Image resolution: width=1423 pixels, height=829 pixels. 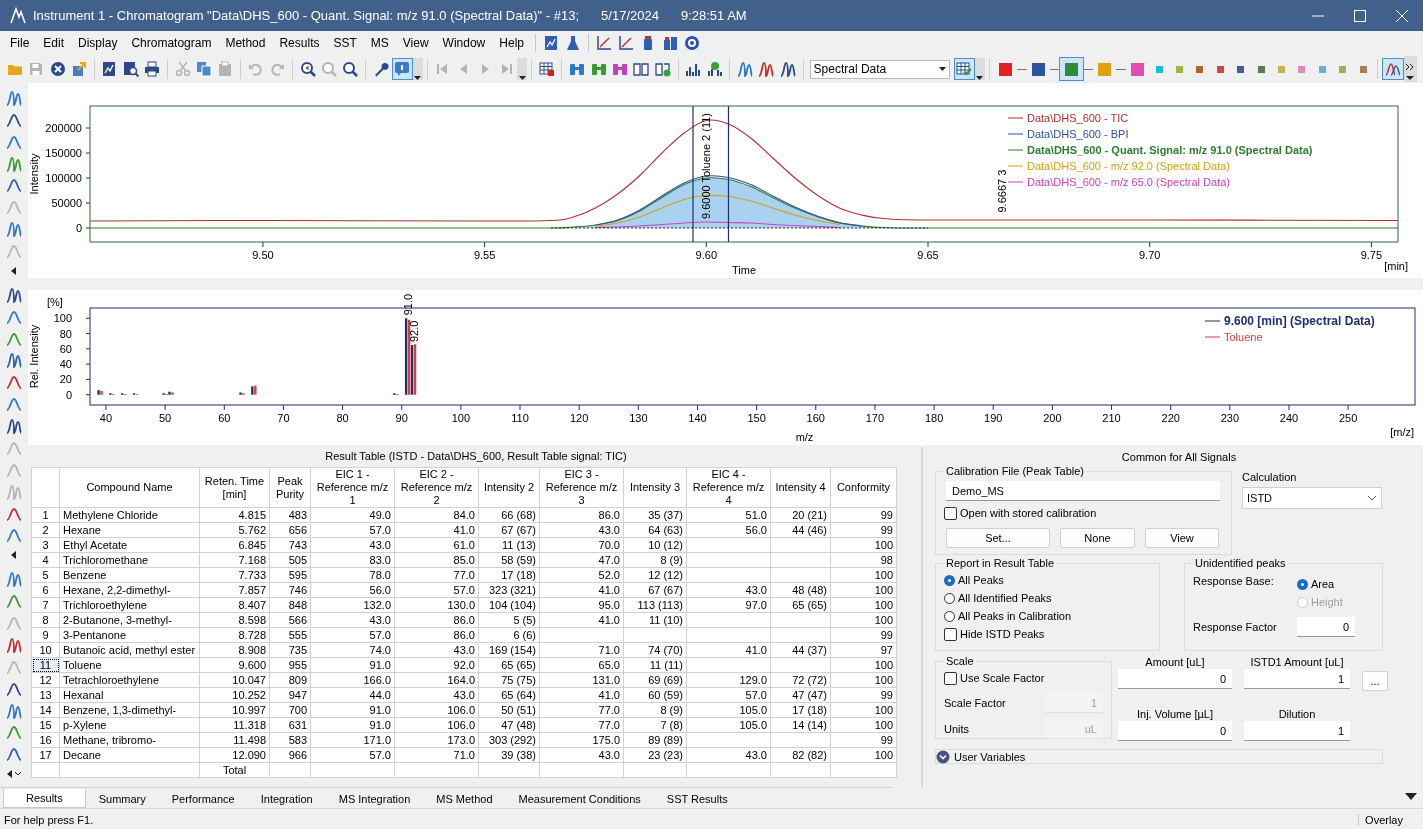 What do you see at coordinates (45, 605) in the screenshot?
I see `row-number: 7` at bounding box center [45, 605].